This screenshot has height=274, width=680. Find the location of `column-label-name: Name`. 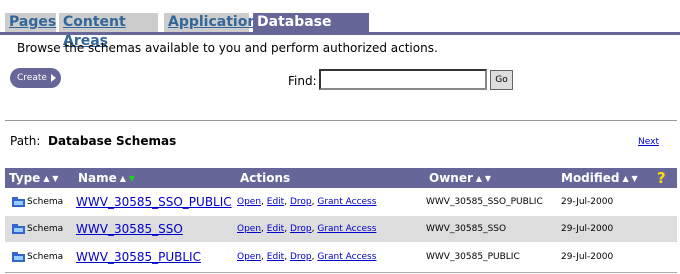

column-label-name: Name is located at coordinates (97, 178).